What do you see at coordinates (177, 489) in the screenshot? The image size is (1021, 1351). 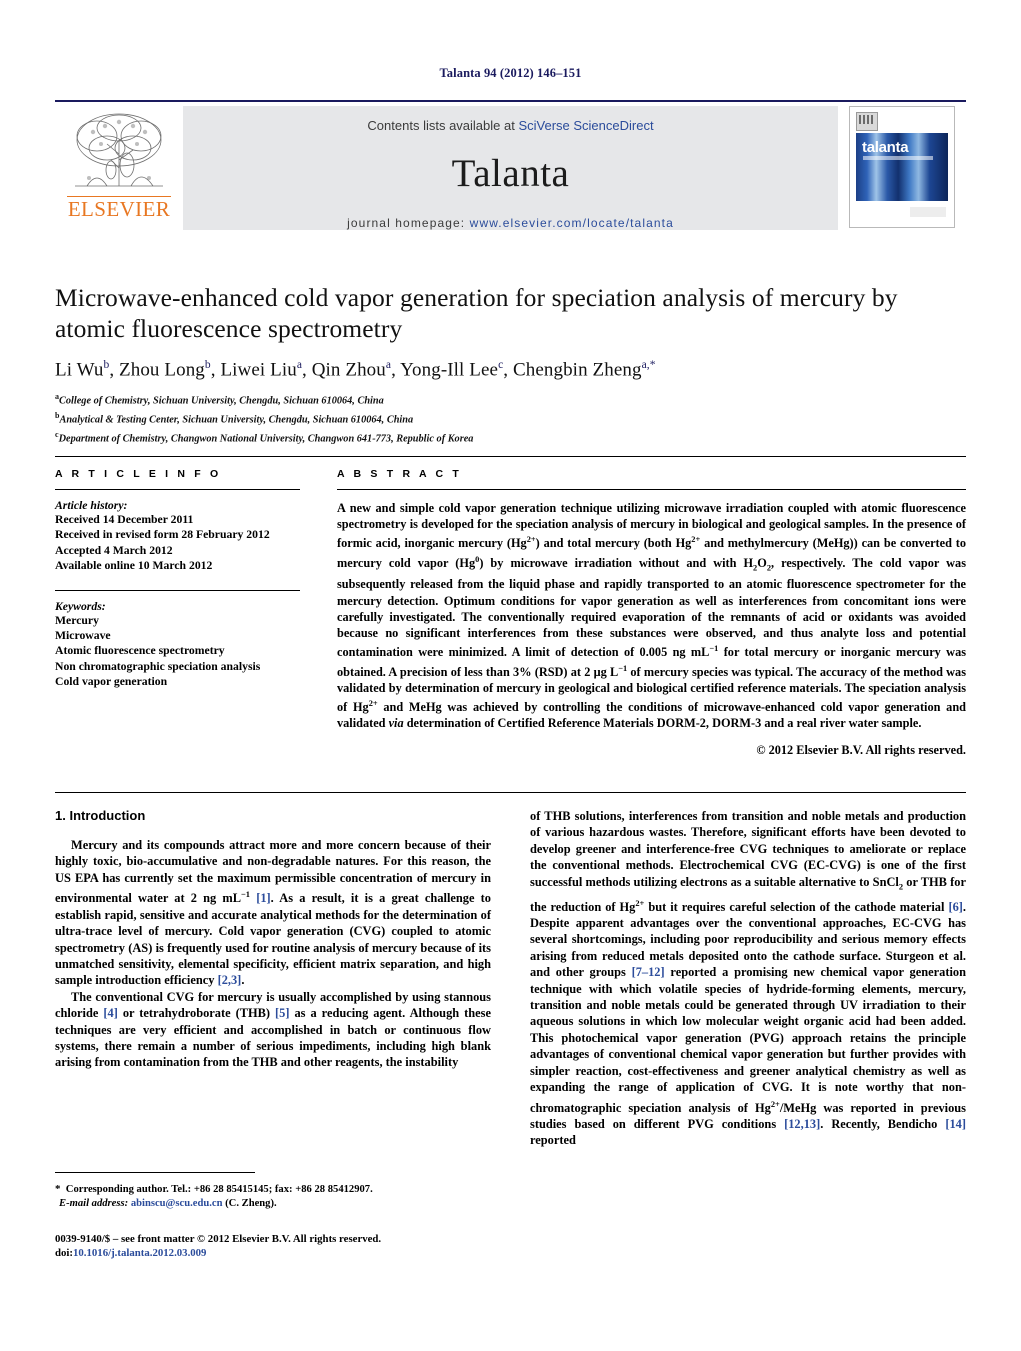 I see `article-info-rule` at bounding box center [177, 489].